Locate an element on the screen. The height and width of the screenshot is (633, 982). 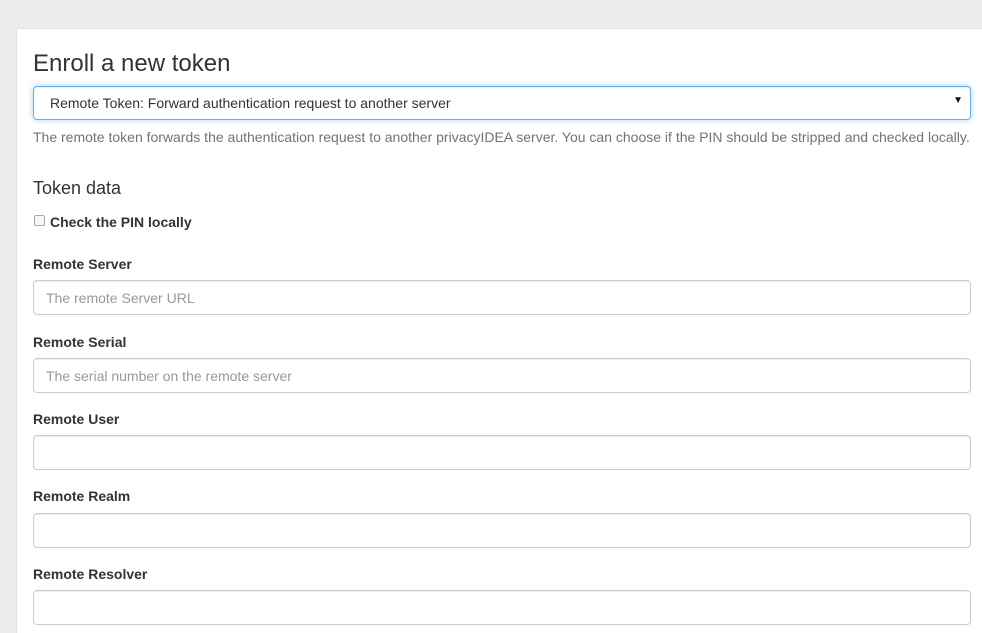
remote-user-input is located at coordinates (502, 452).